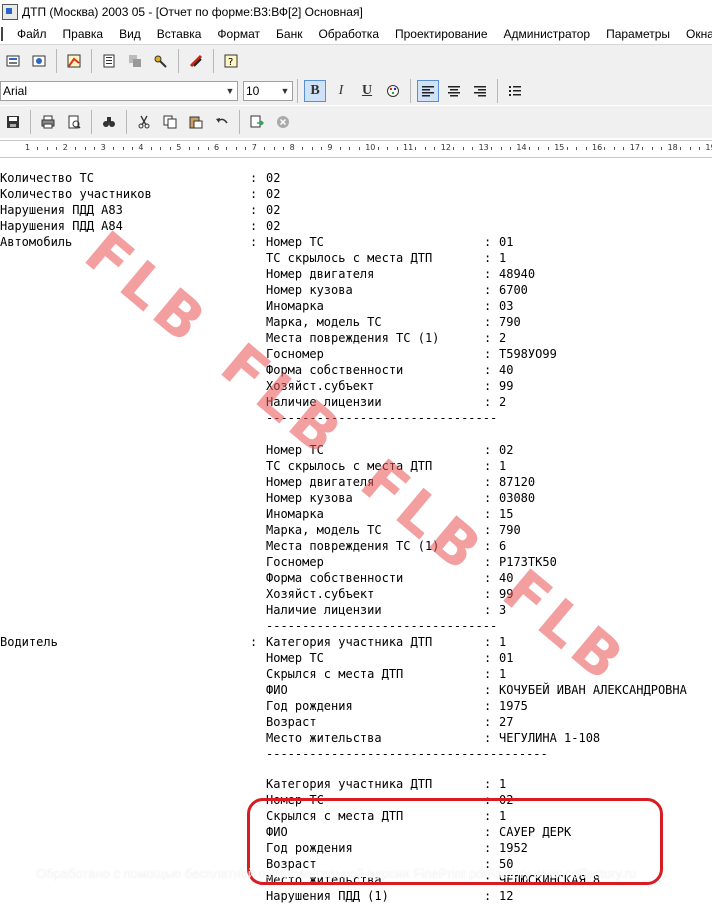 This screenshot has height=904, width=712. What do you see at coordinates (315, 91) in the screenshot?
I see `bold-button: B` at bounding box center [315, 91].